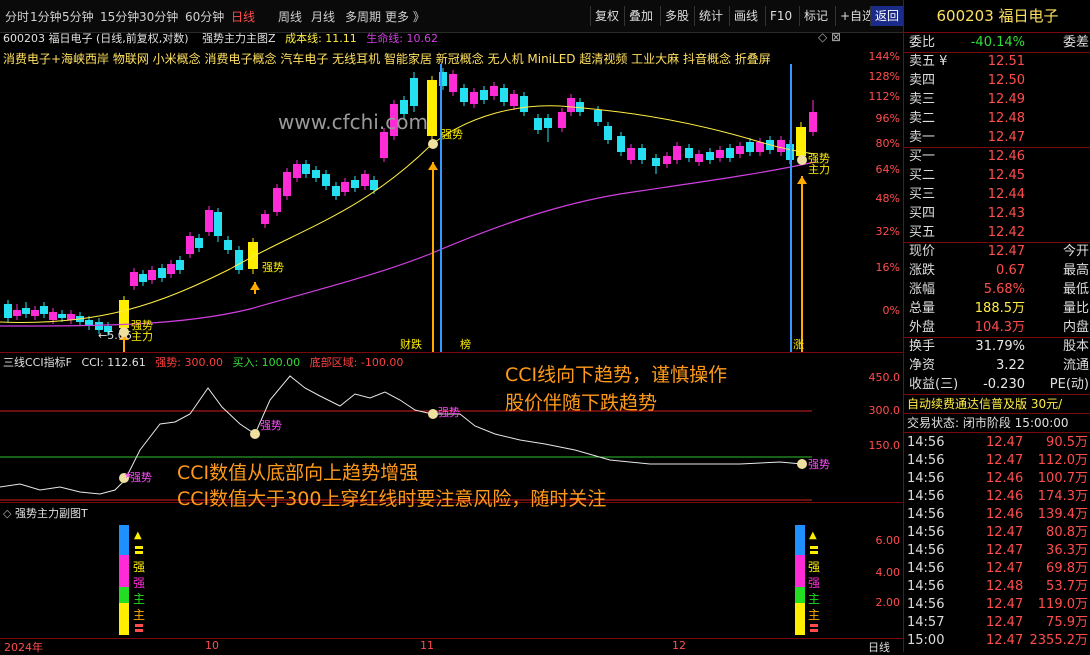 The height and width of the screenshot is (655, 1090). Describe the element at coordinates (139, 582) in the screenshot. I see `sub-label: 强势` at that location.